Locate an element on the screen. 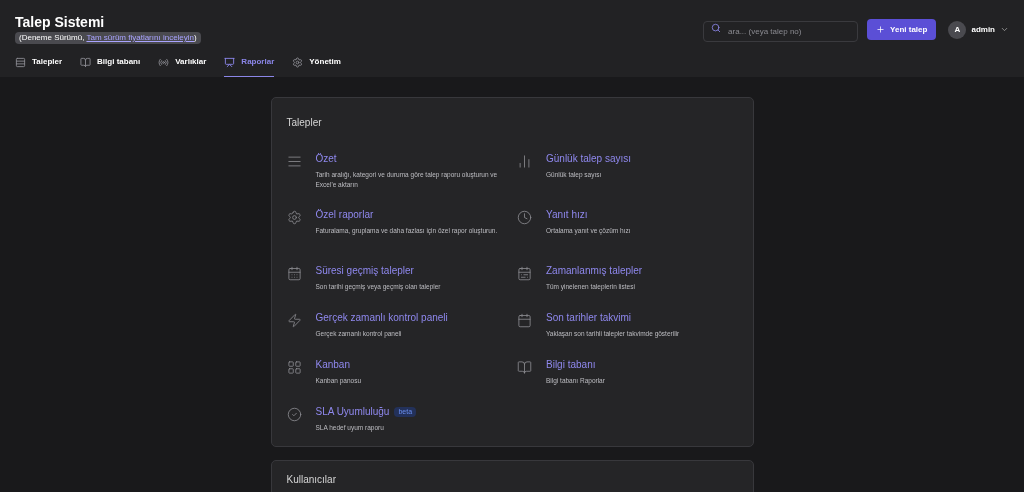 The image size is (1024, 492). nav-tab: Raporlar is located at coordinates (249, 66).